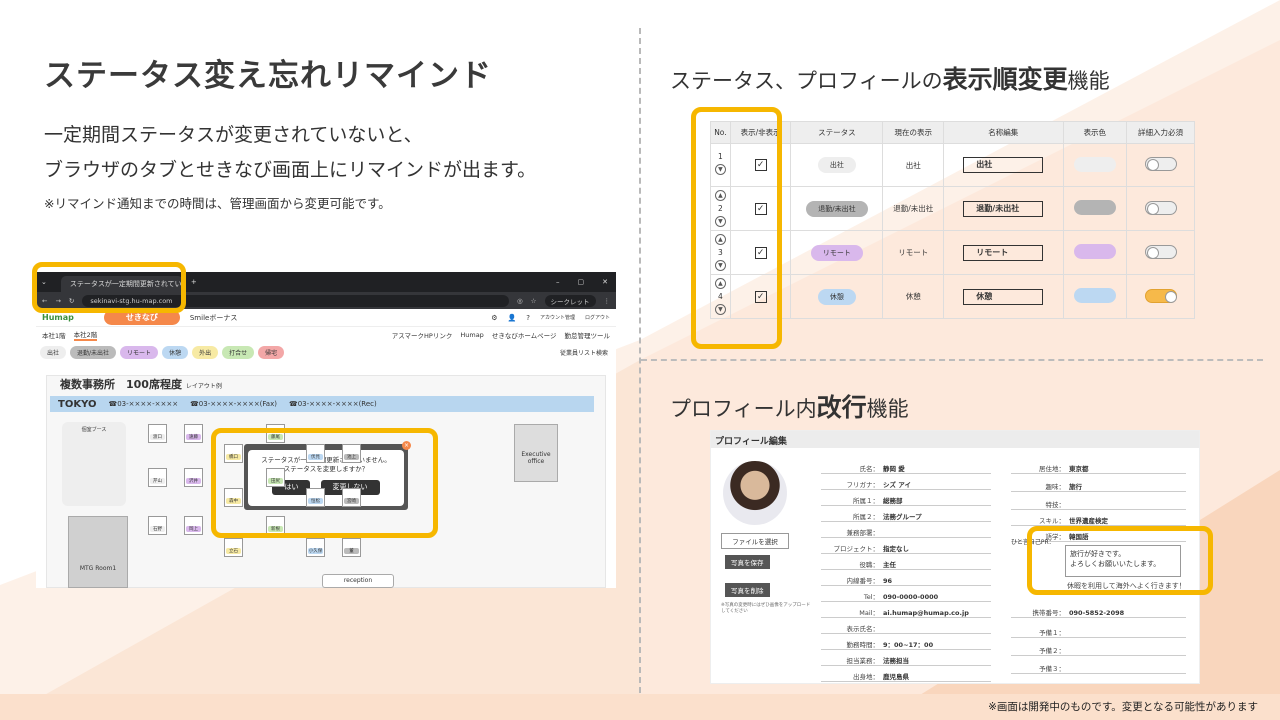 The width and height of the screenshot is (1280, 720). I want to click on profile-field: 兼務部署：, so click(906, 532).